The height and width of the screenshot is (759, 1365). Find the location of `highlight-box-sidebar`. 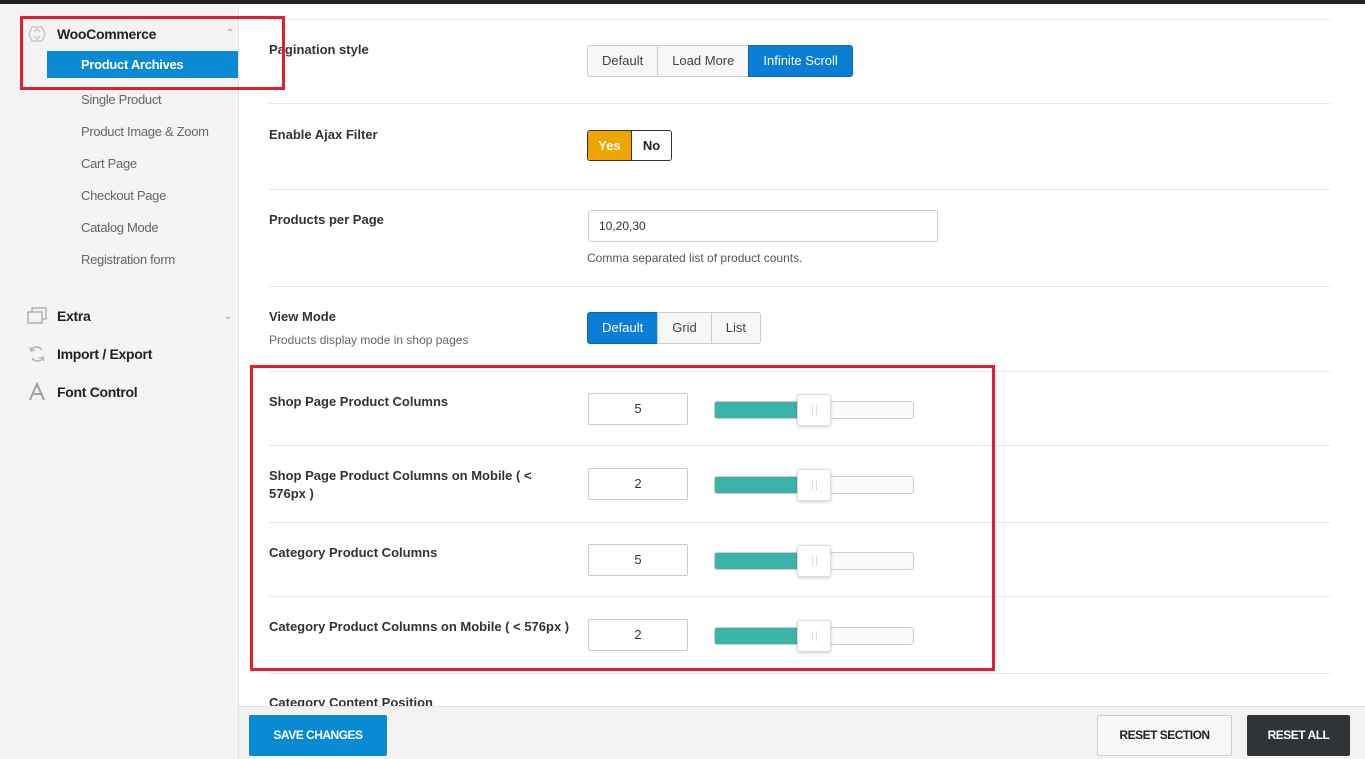

highlight-box-sidebar is located at coordinates (152, 53).